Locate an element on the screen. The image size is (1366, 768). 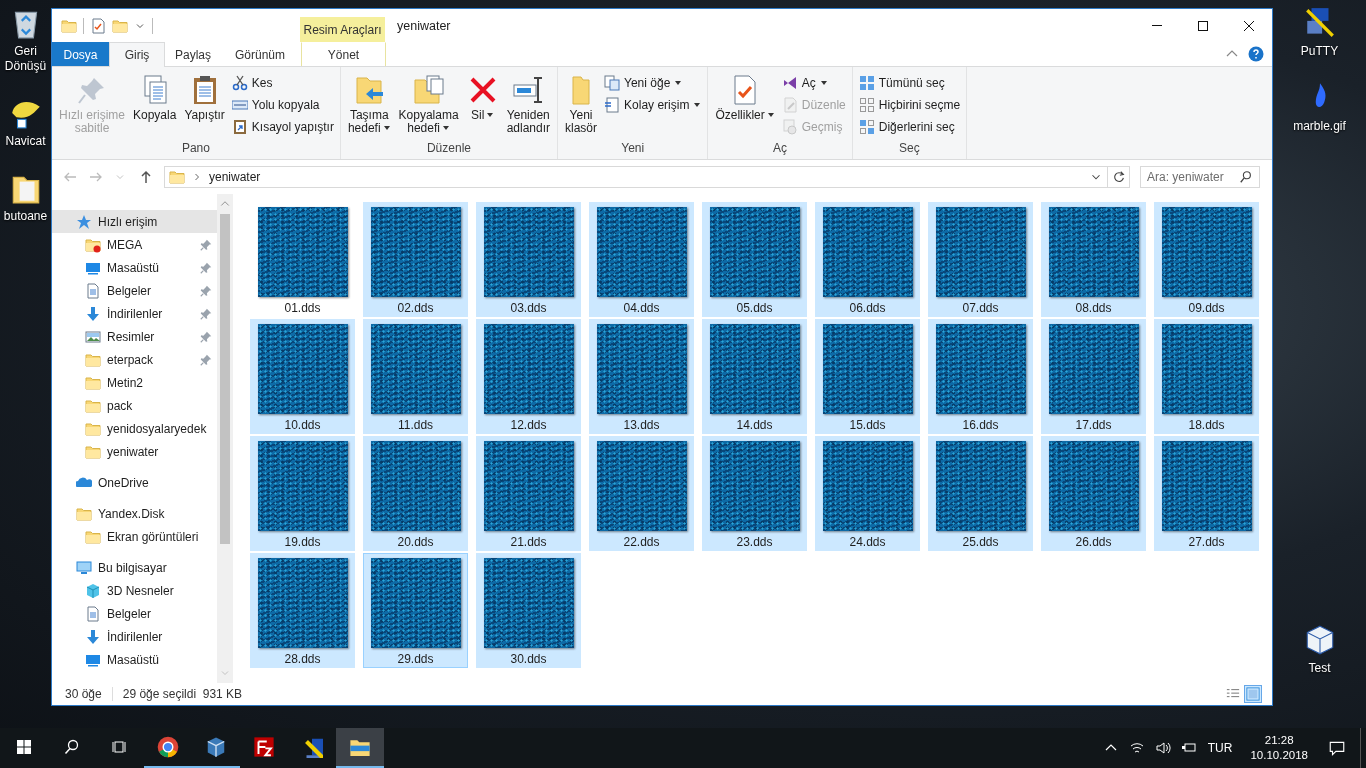
search-icon is located at coordinates (72, 747).